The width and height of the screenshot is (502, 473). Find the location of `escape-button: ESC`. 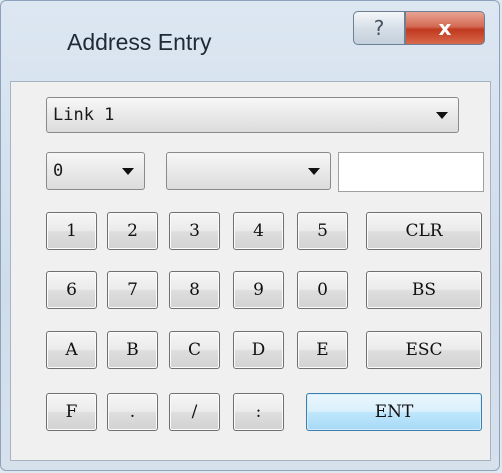

escape-button: ESC is located at coordinates (424, 350).